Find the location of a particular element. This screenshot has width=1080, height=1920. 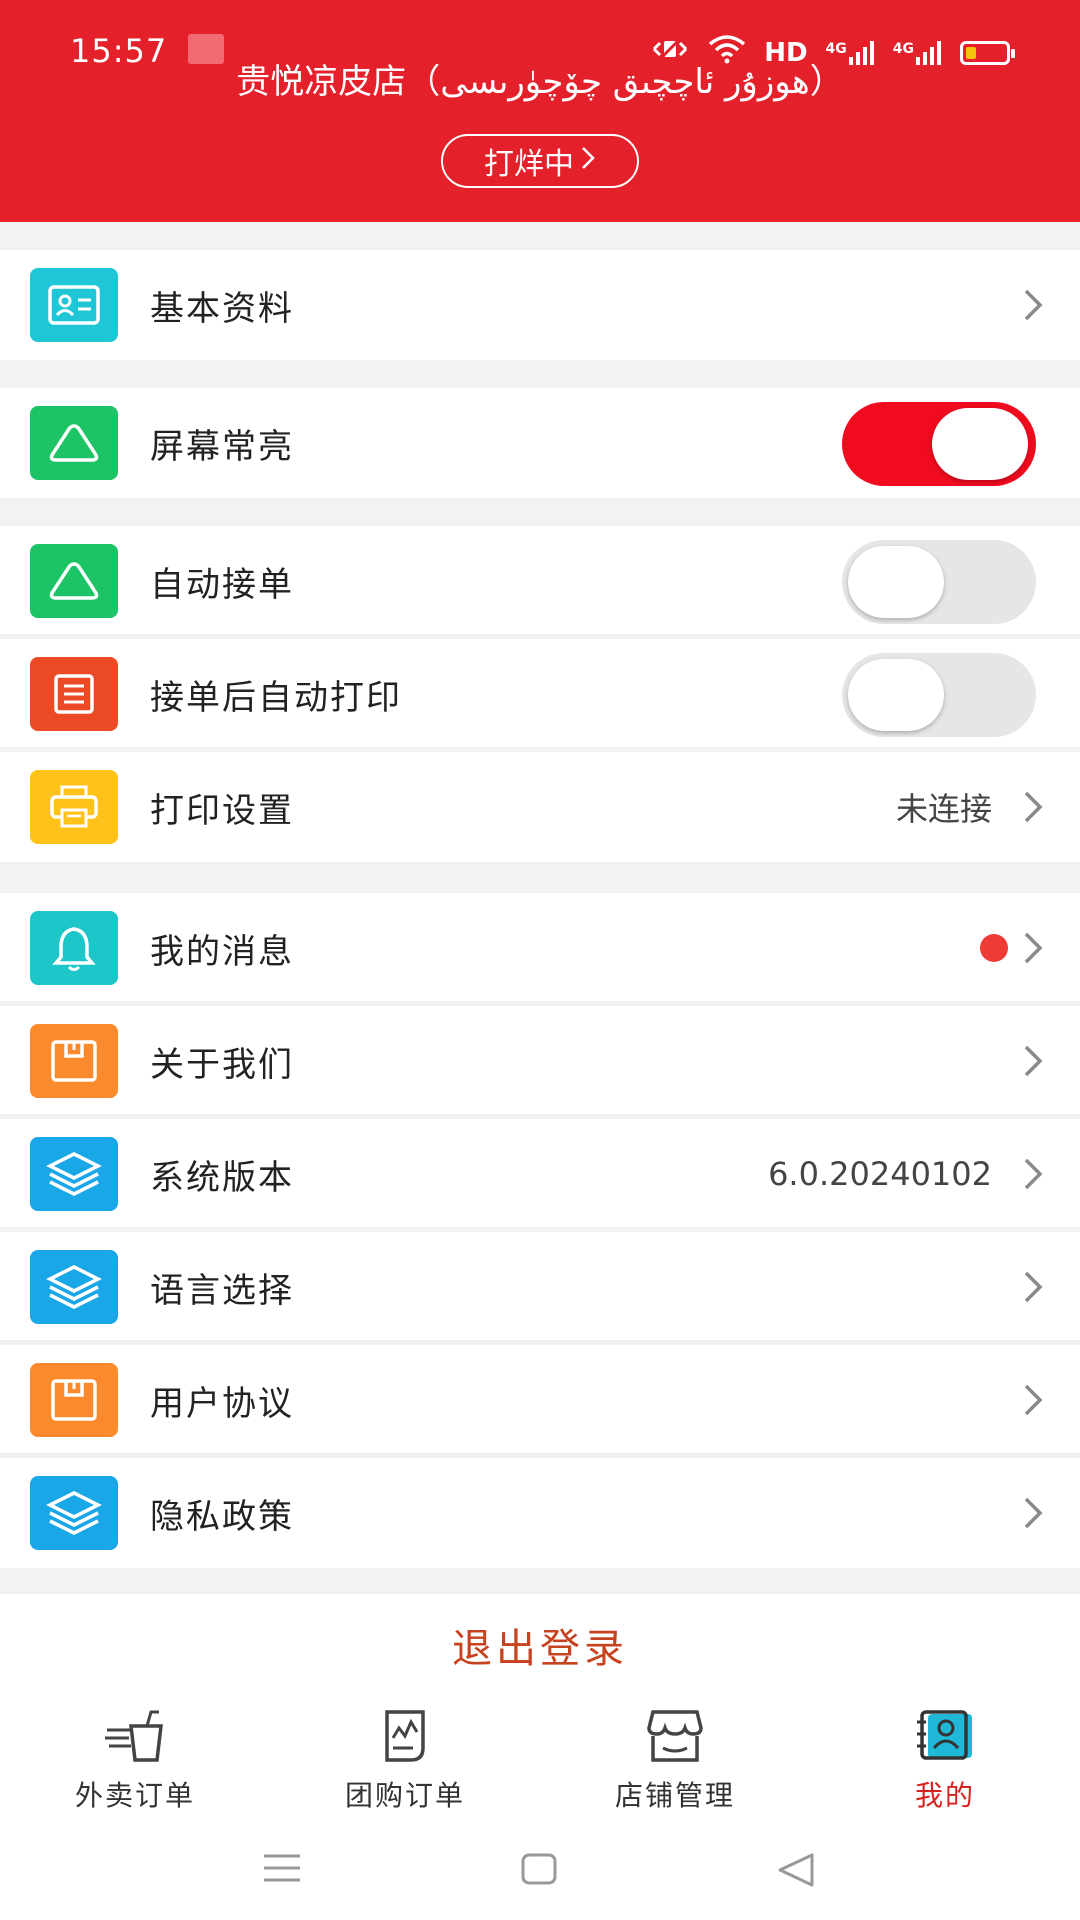

menu-item-basic-info: 基本资料 is located at coordinates (540, 305).